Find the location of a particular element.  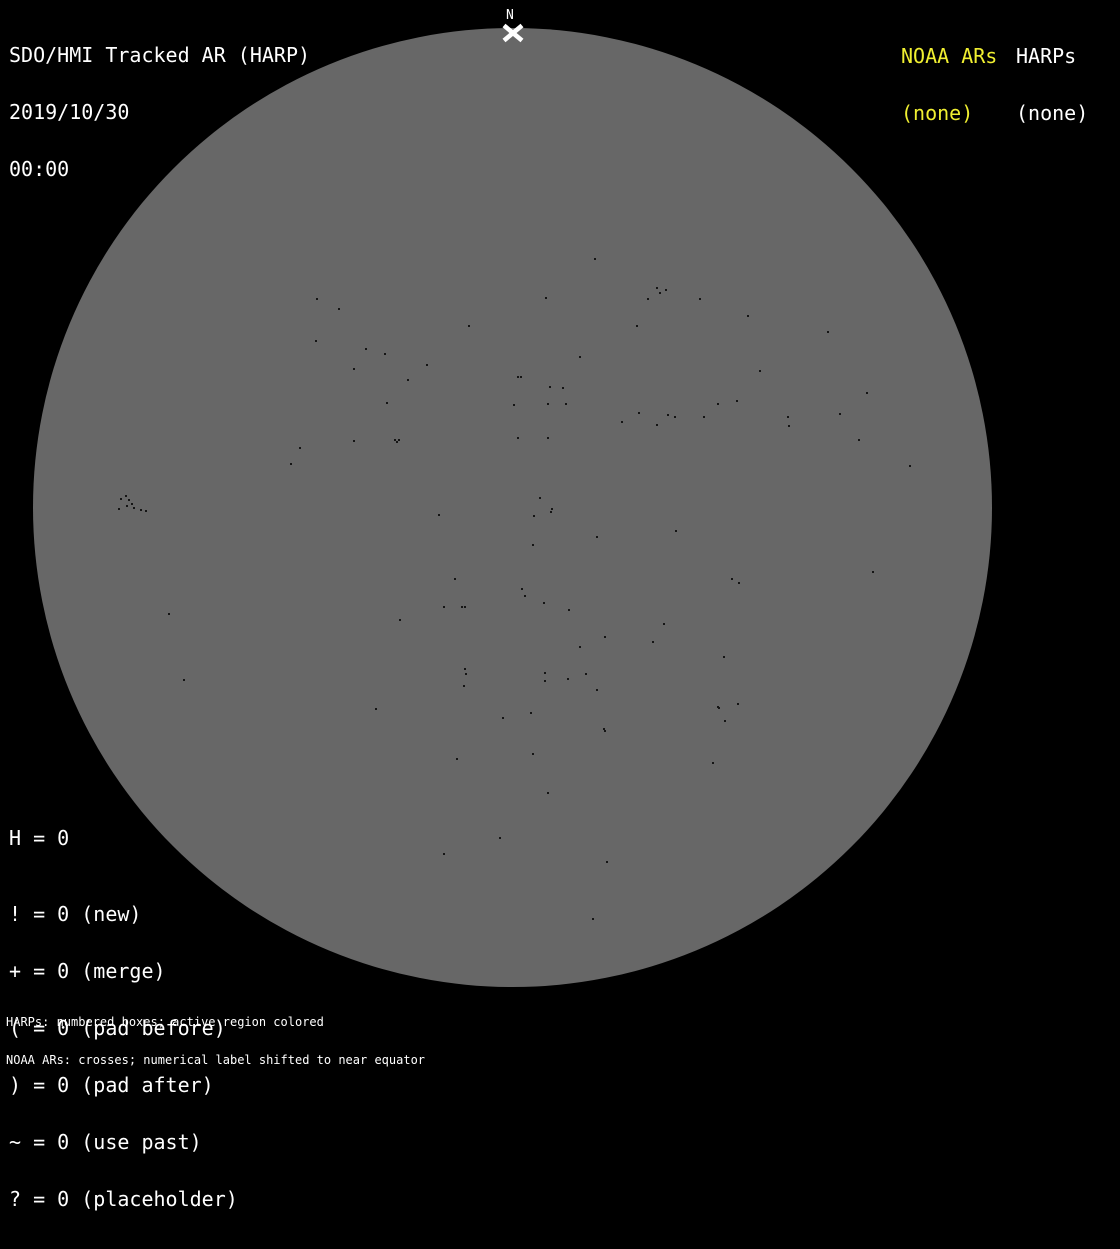

plot-time: 00:00 is located at coordinates (39, 169).